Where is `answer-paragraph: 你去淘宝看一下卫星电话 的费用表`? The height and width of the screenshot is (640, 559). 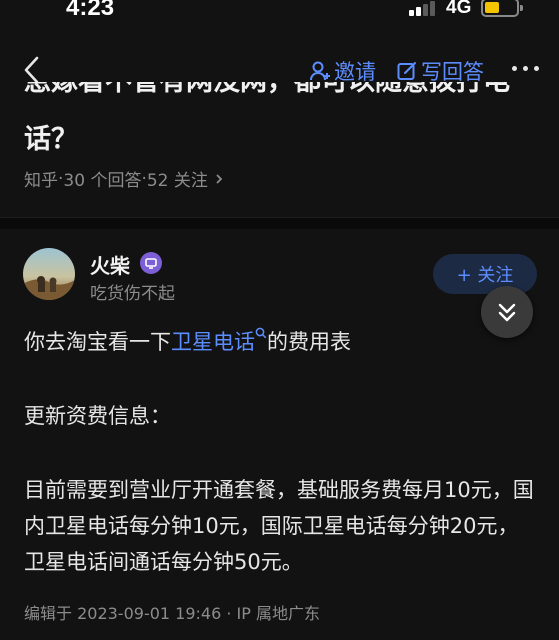
answer-paragraph: 你去淘宝看一下卫星电话 的费用表 is located at coordinates (187, 342).